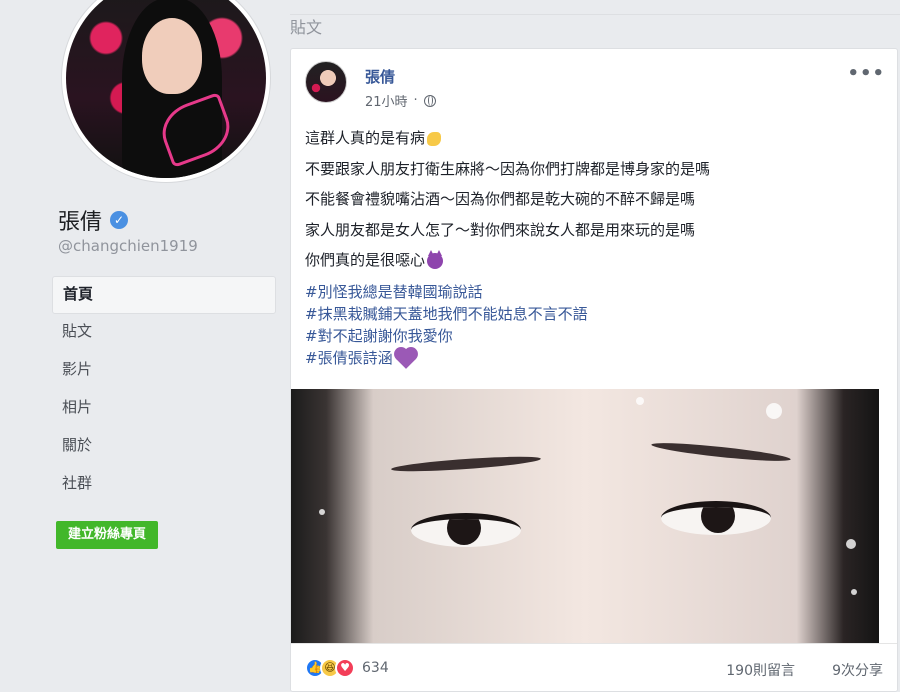 The height and width of the screenshot is (692, 900). Describe the element at coordinates (164, 409) in the screenshot. I see `nav-item-photos: 相片` at that location.